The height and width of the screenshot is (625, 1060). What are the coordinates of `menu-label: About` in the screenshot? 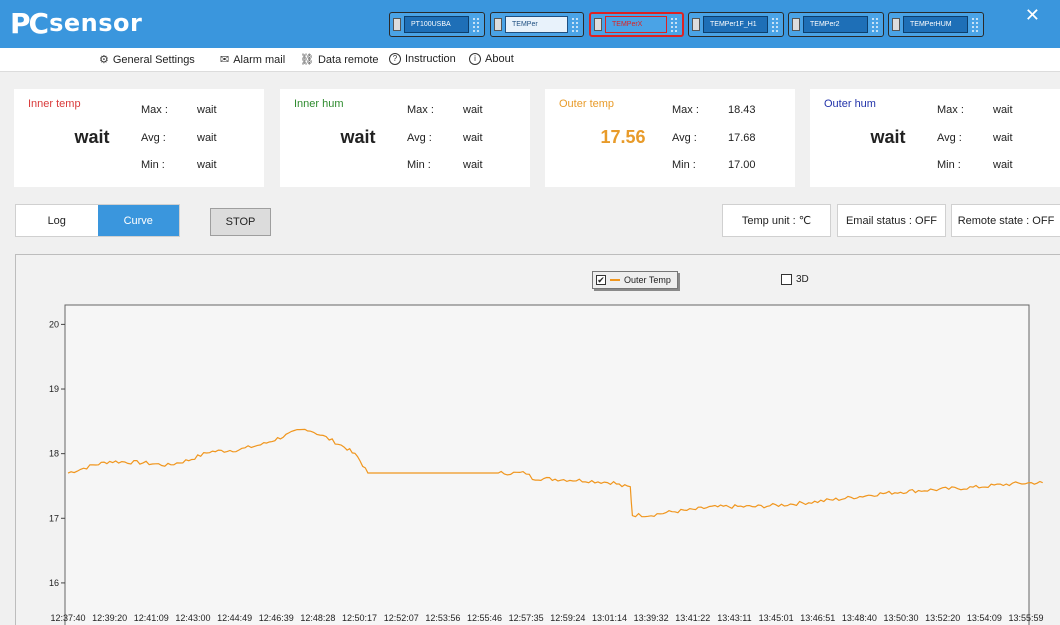 It's located at (499, 59).